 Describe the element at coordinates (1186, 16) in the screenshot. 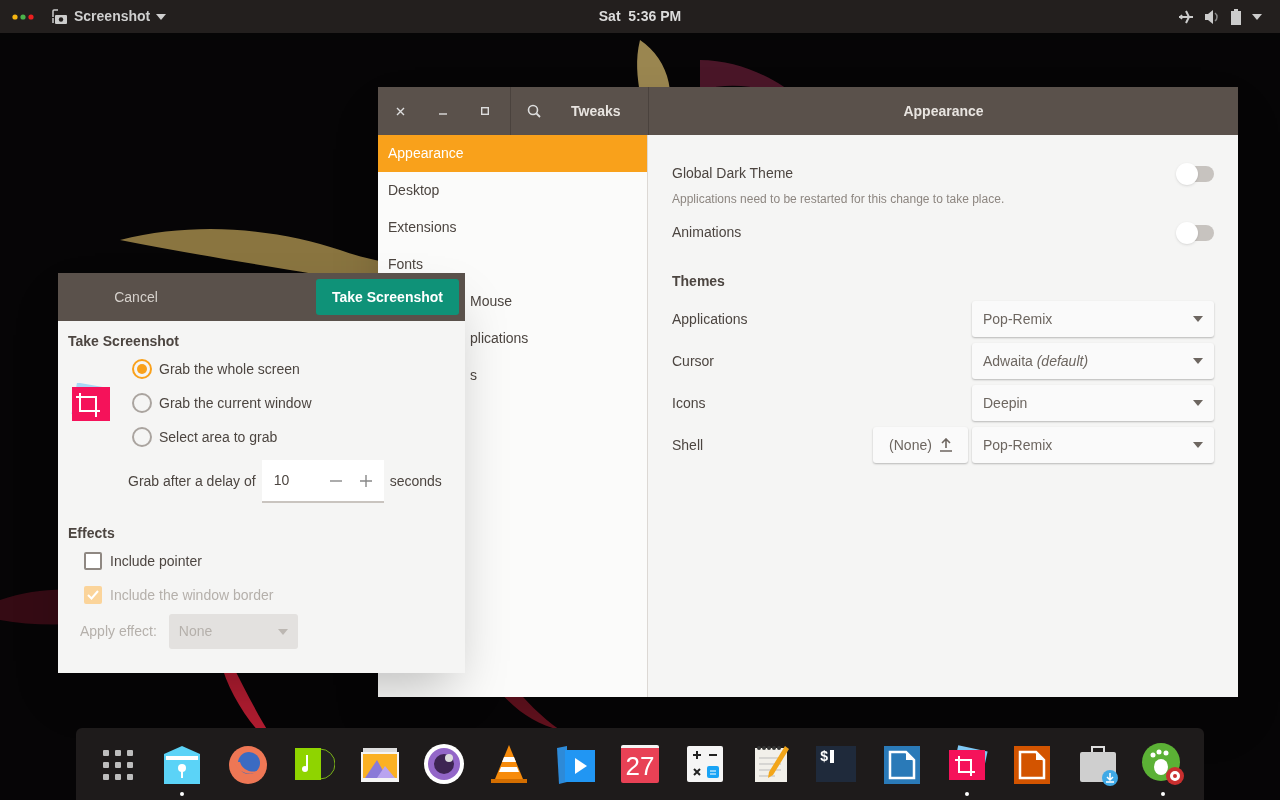

I see `airplane-icon` at that location.